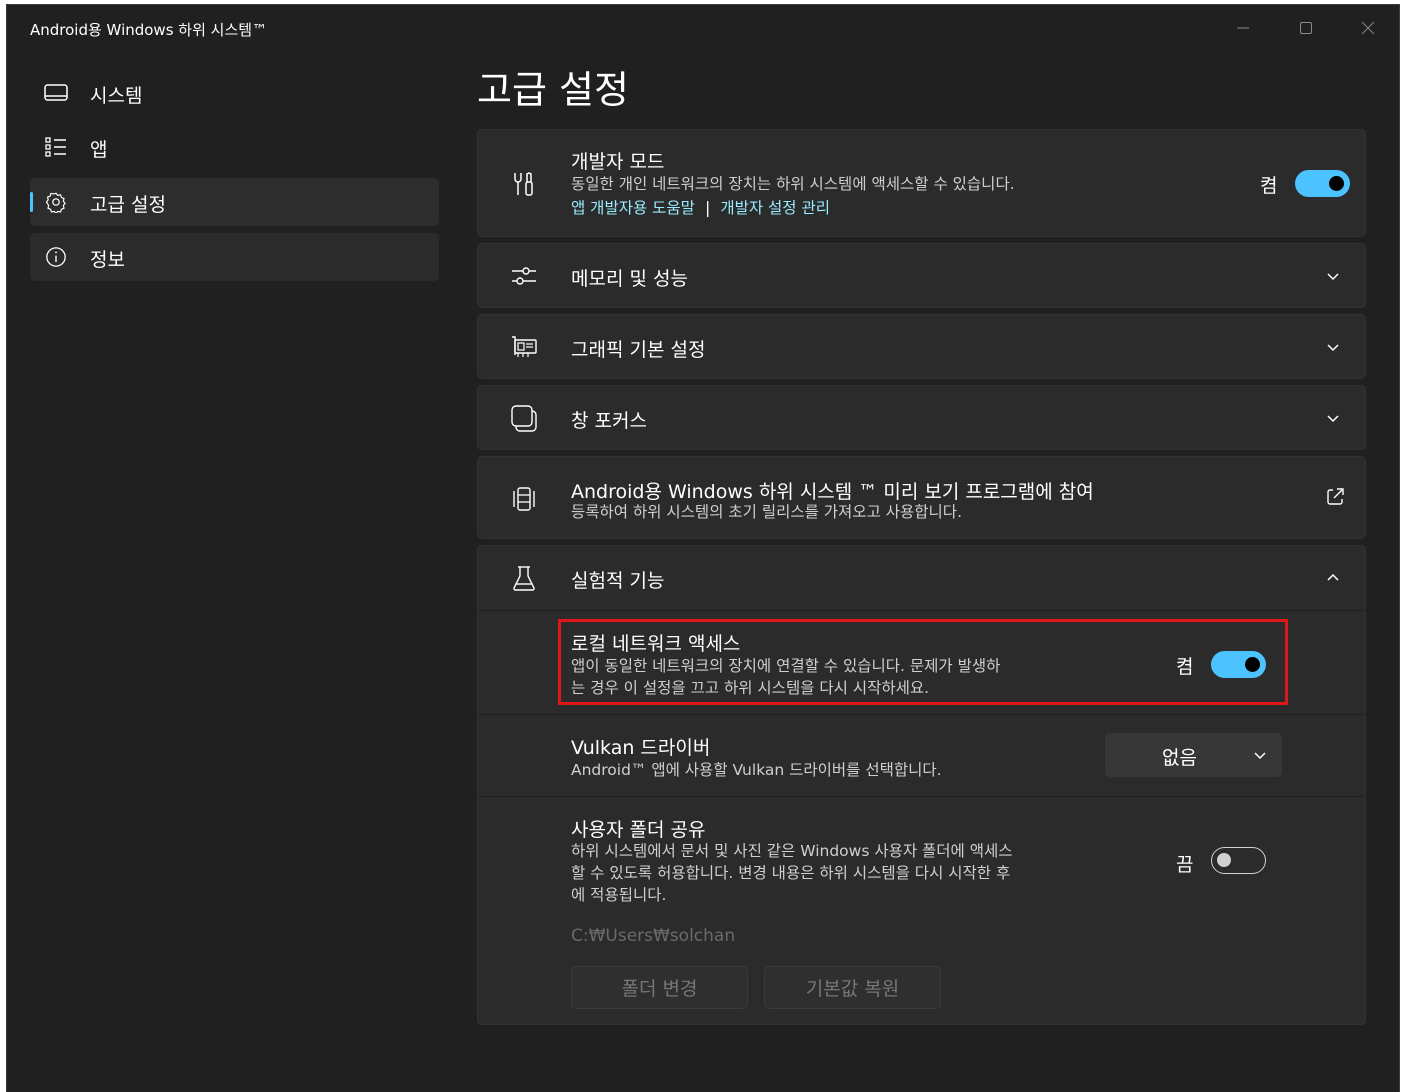  Describe the element at coordinates (618, 162) in the screenshot. I see `developer-mode-title: 개발자 모드` at that location.